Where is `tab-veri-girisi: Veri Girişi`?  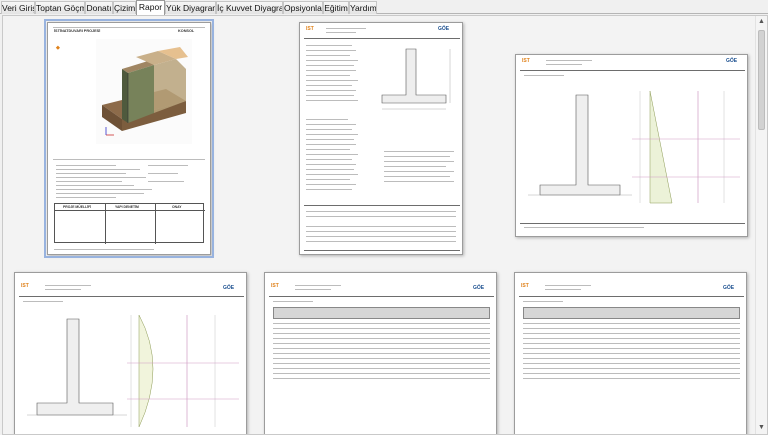
tab-veri-girisi: Veri Girişi is located at coordinates (18, 7).